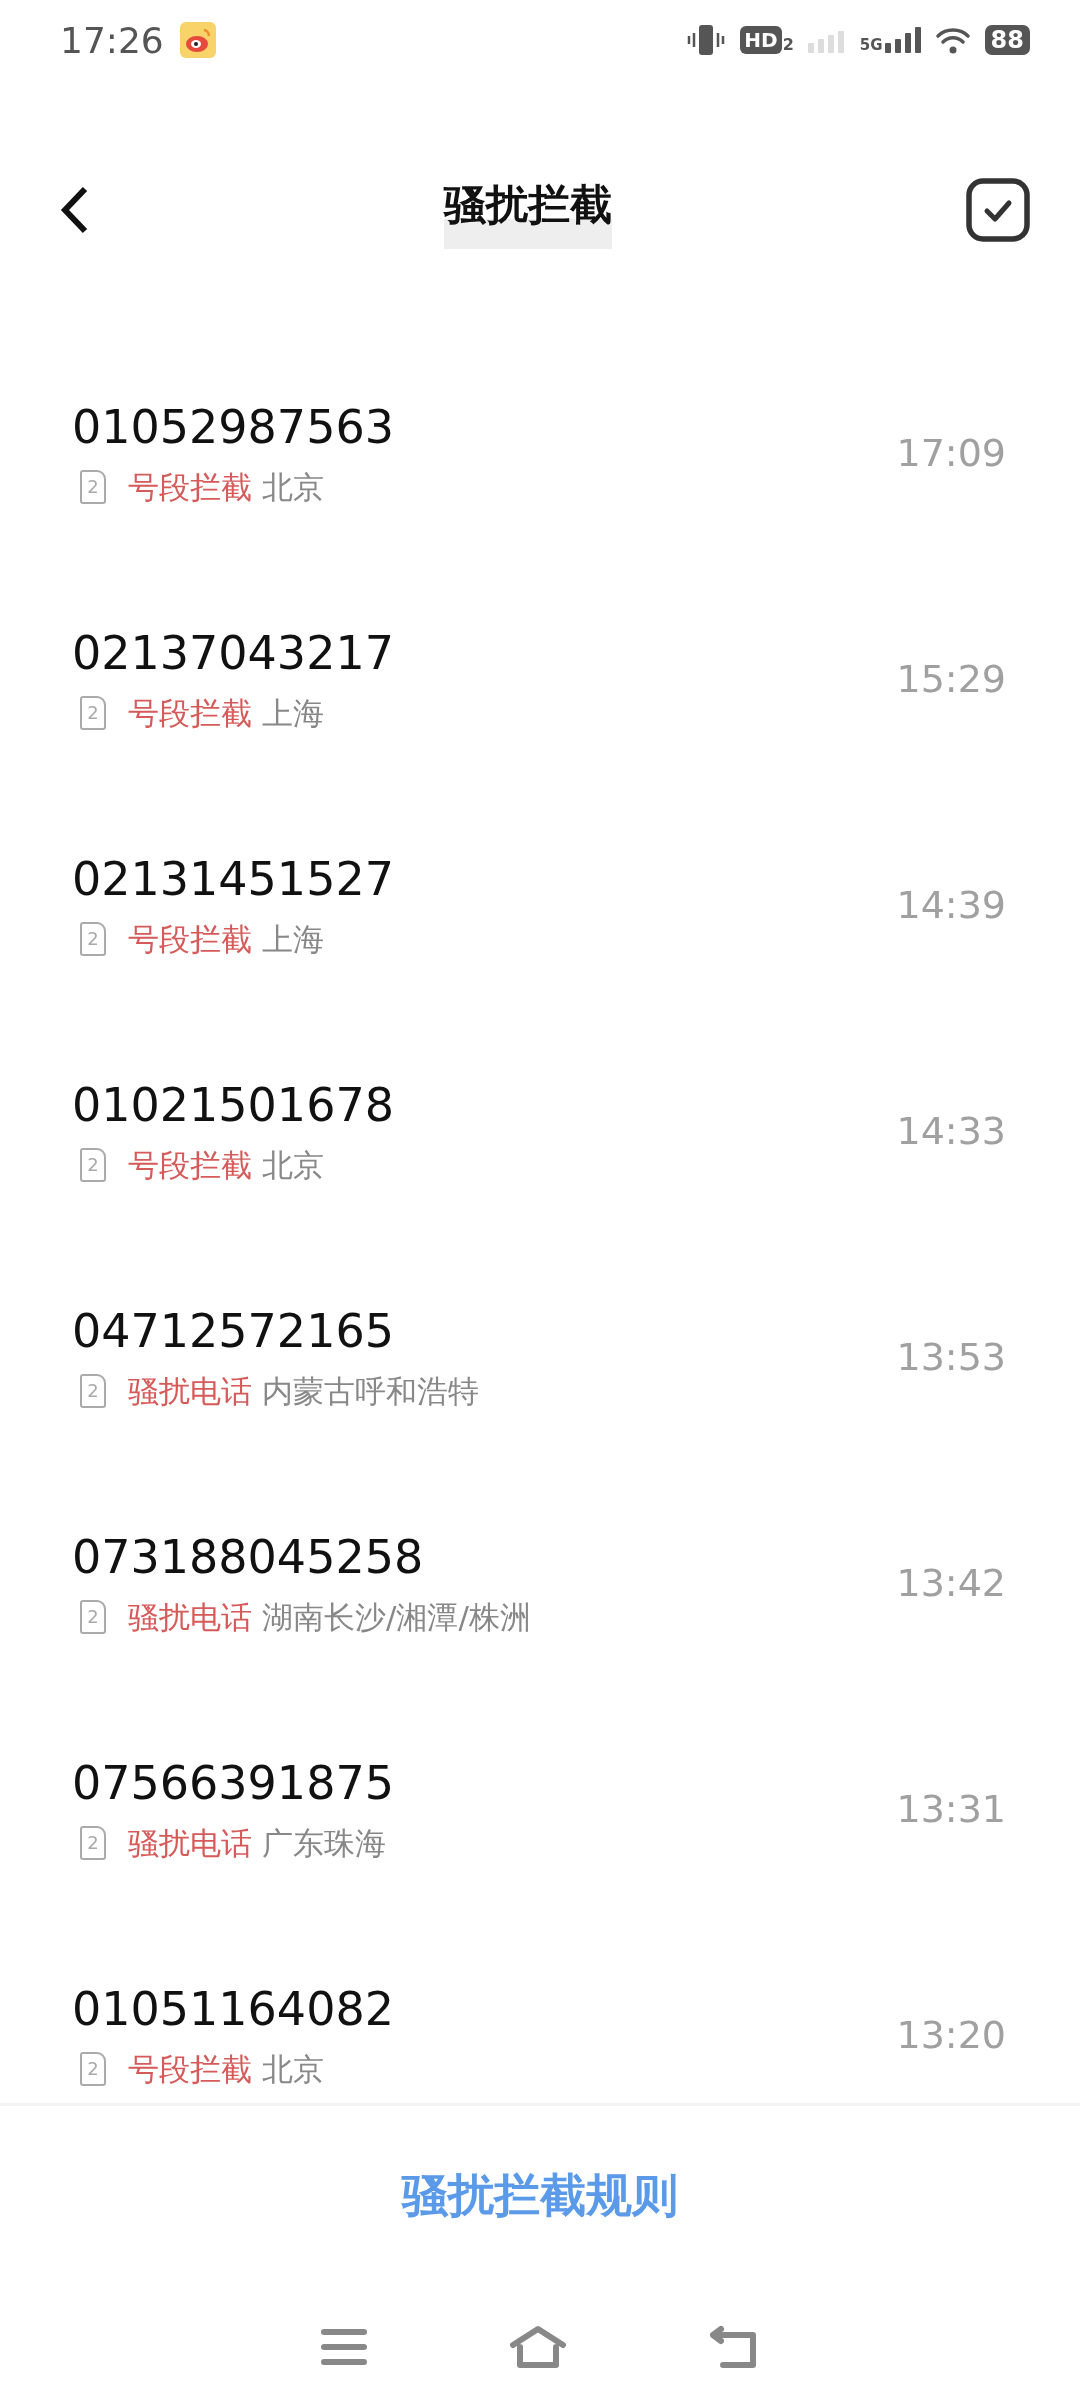 This screenshot has height=2408, width=1080. What do you see at coordinates (75, 210) in the screenshot?
I see `back-icon` at bounding box center [75, 210].